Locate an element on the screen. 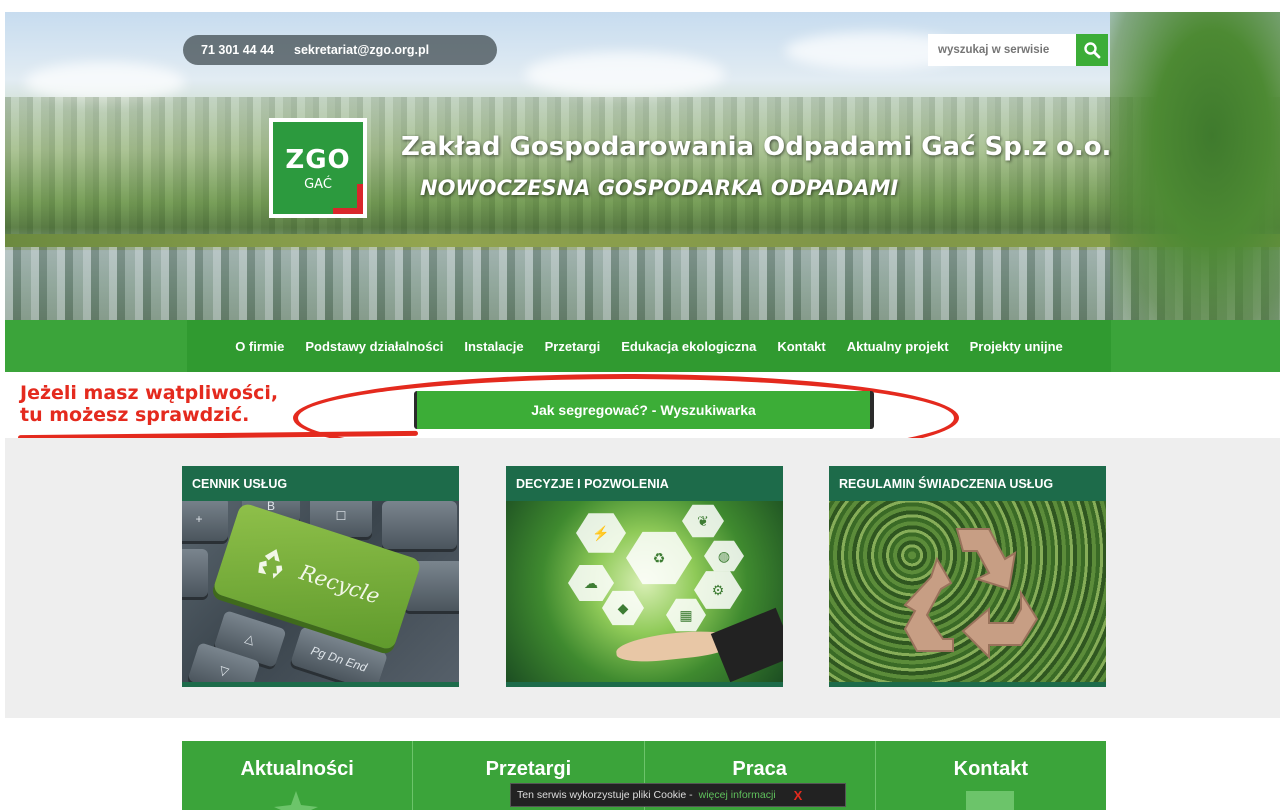 The image size is (1280, 810). logo-text: ZGO is located at coordinates (318, 159).